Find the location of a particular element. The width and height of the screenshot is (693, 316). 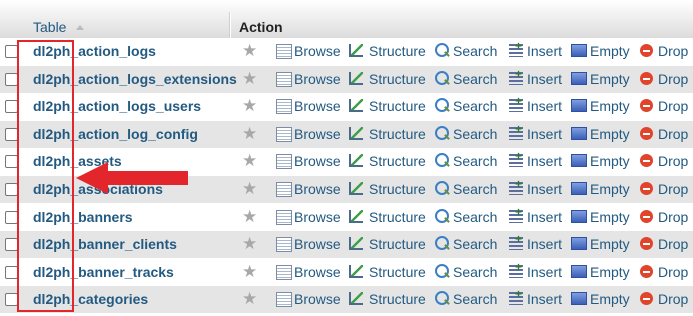

arrow-shaft is located at coordinates (144, 178).